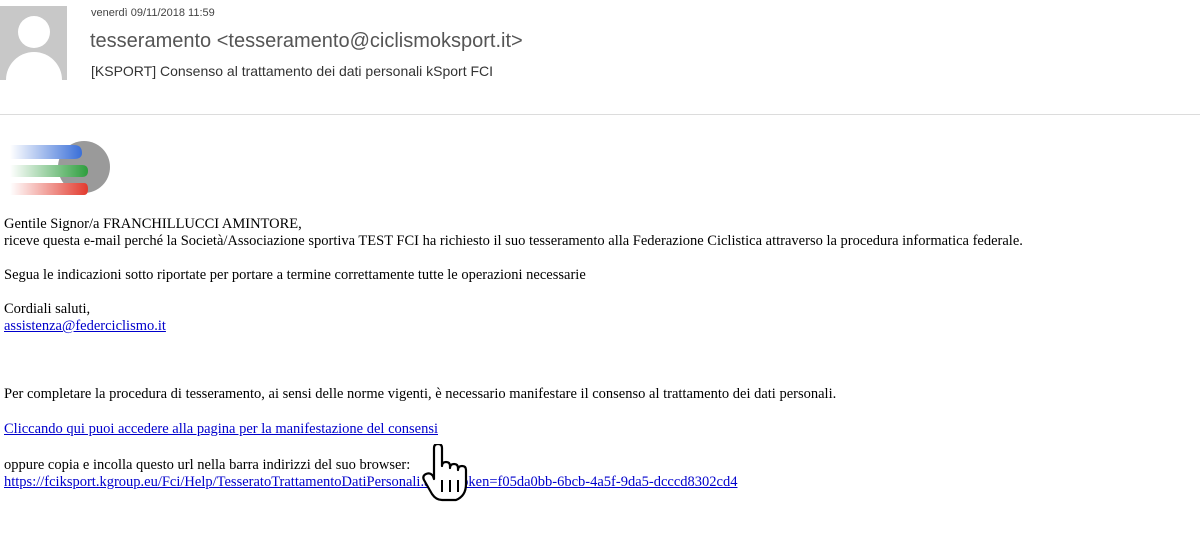 This screenshot has height=560, width=1200. I want to click on support-email-link: assistenza@federciclismo.it, so click(85, 326).